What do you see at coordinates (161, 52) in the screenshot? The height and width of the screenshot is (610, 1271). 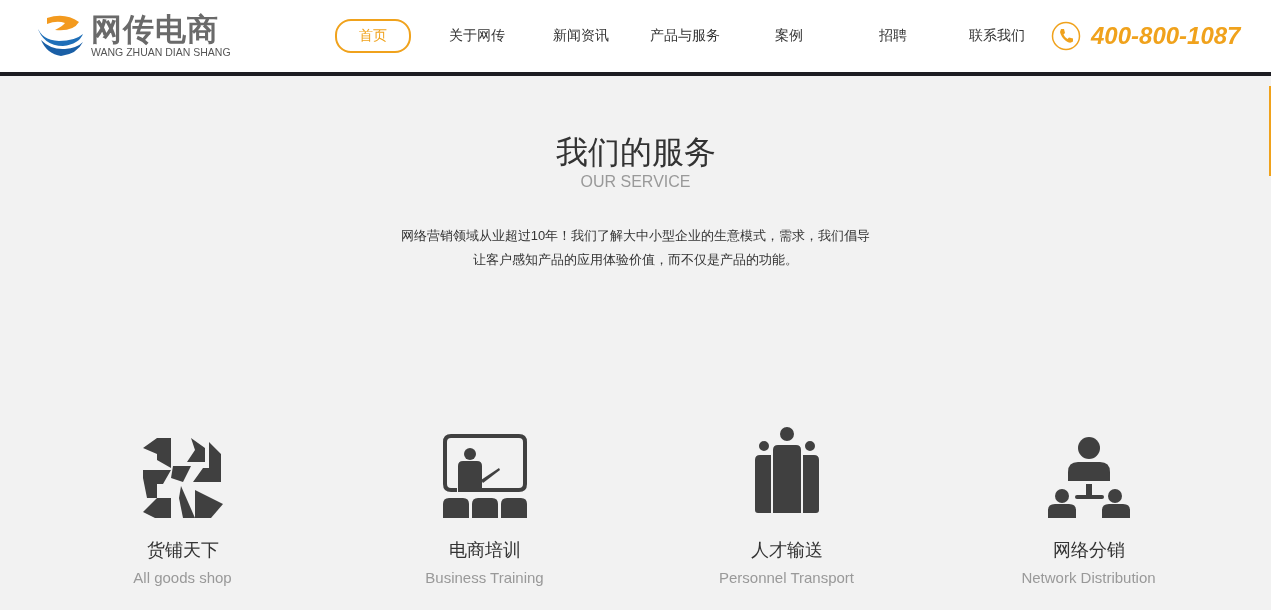 I see `logo-subtitle: WANG ZHUAN DIAN SHANG` at bounding box center [161, 52].